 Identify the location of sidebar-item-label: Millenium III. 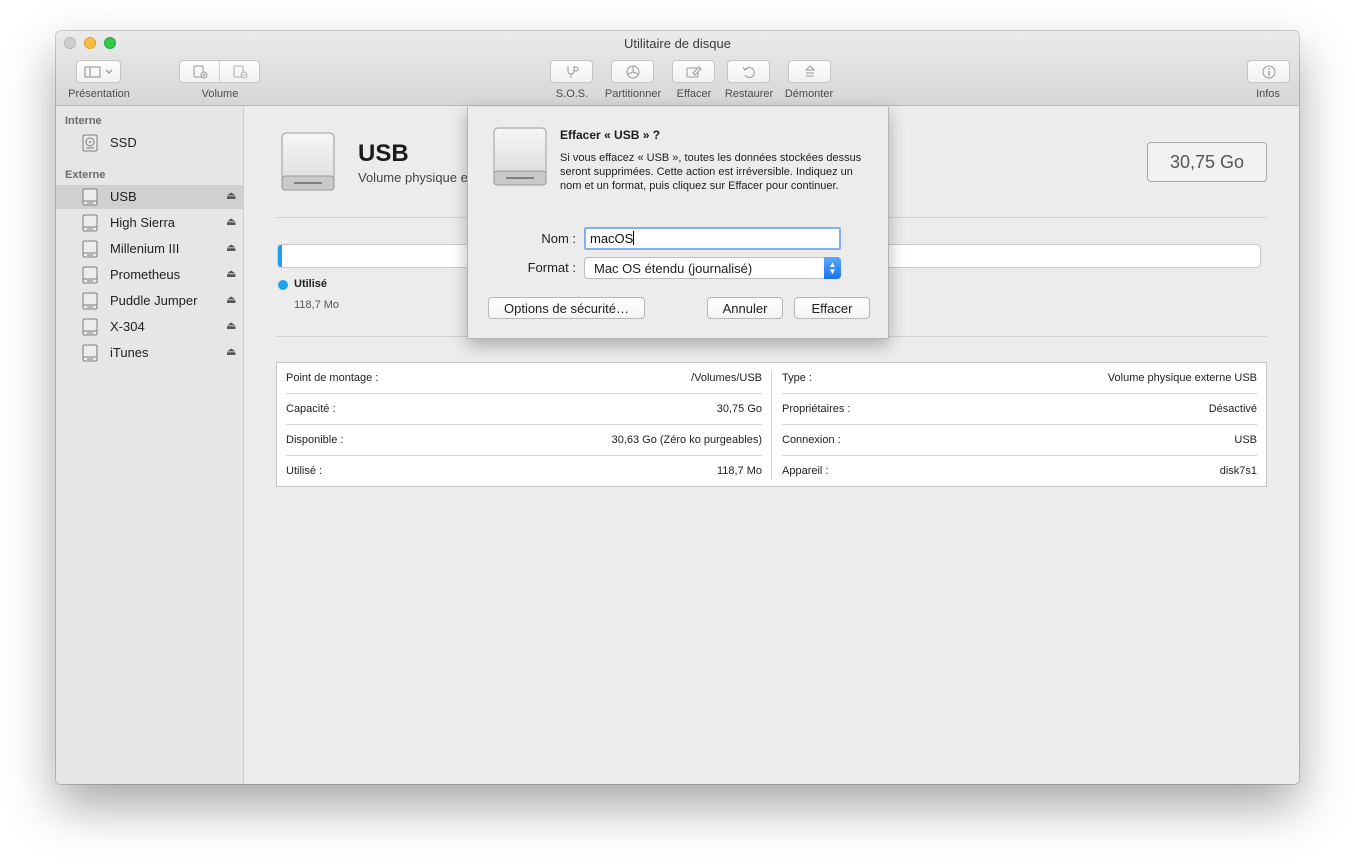
(145, 248).